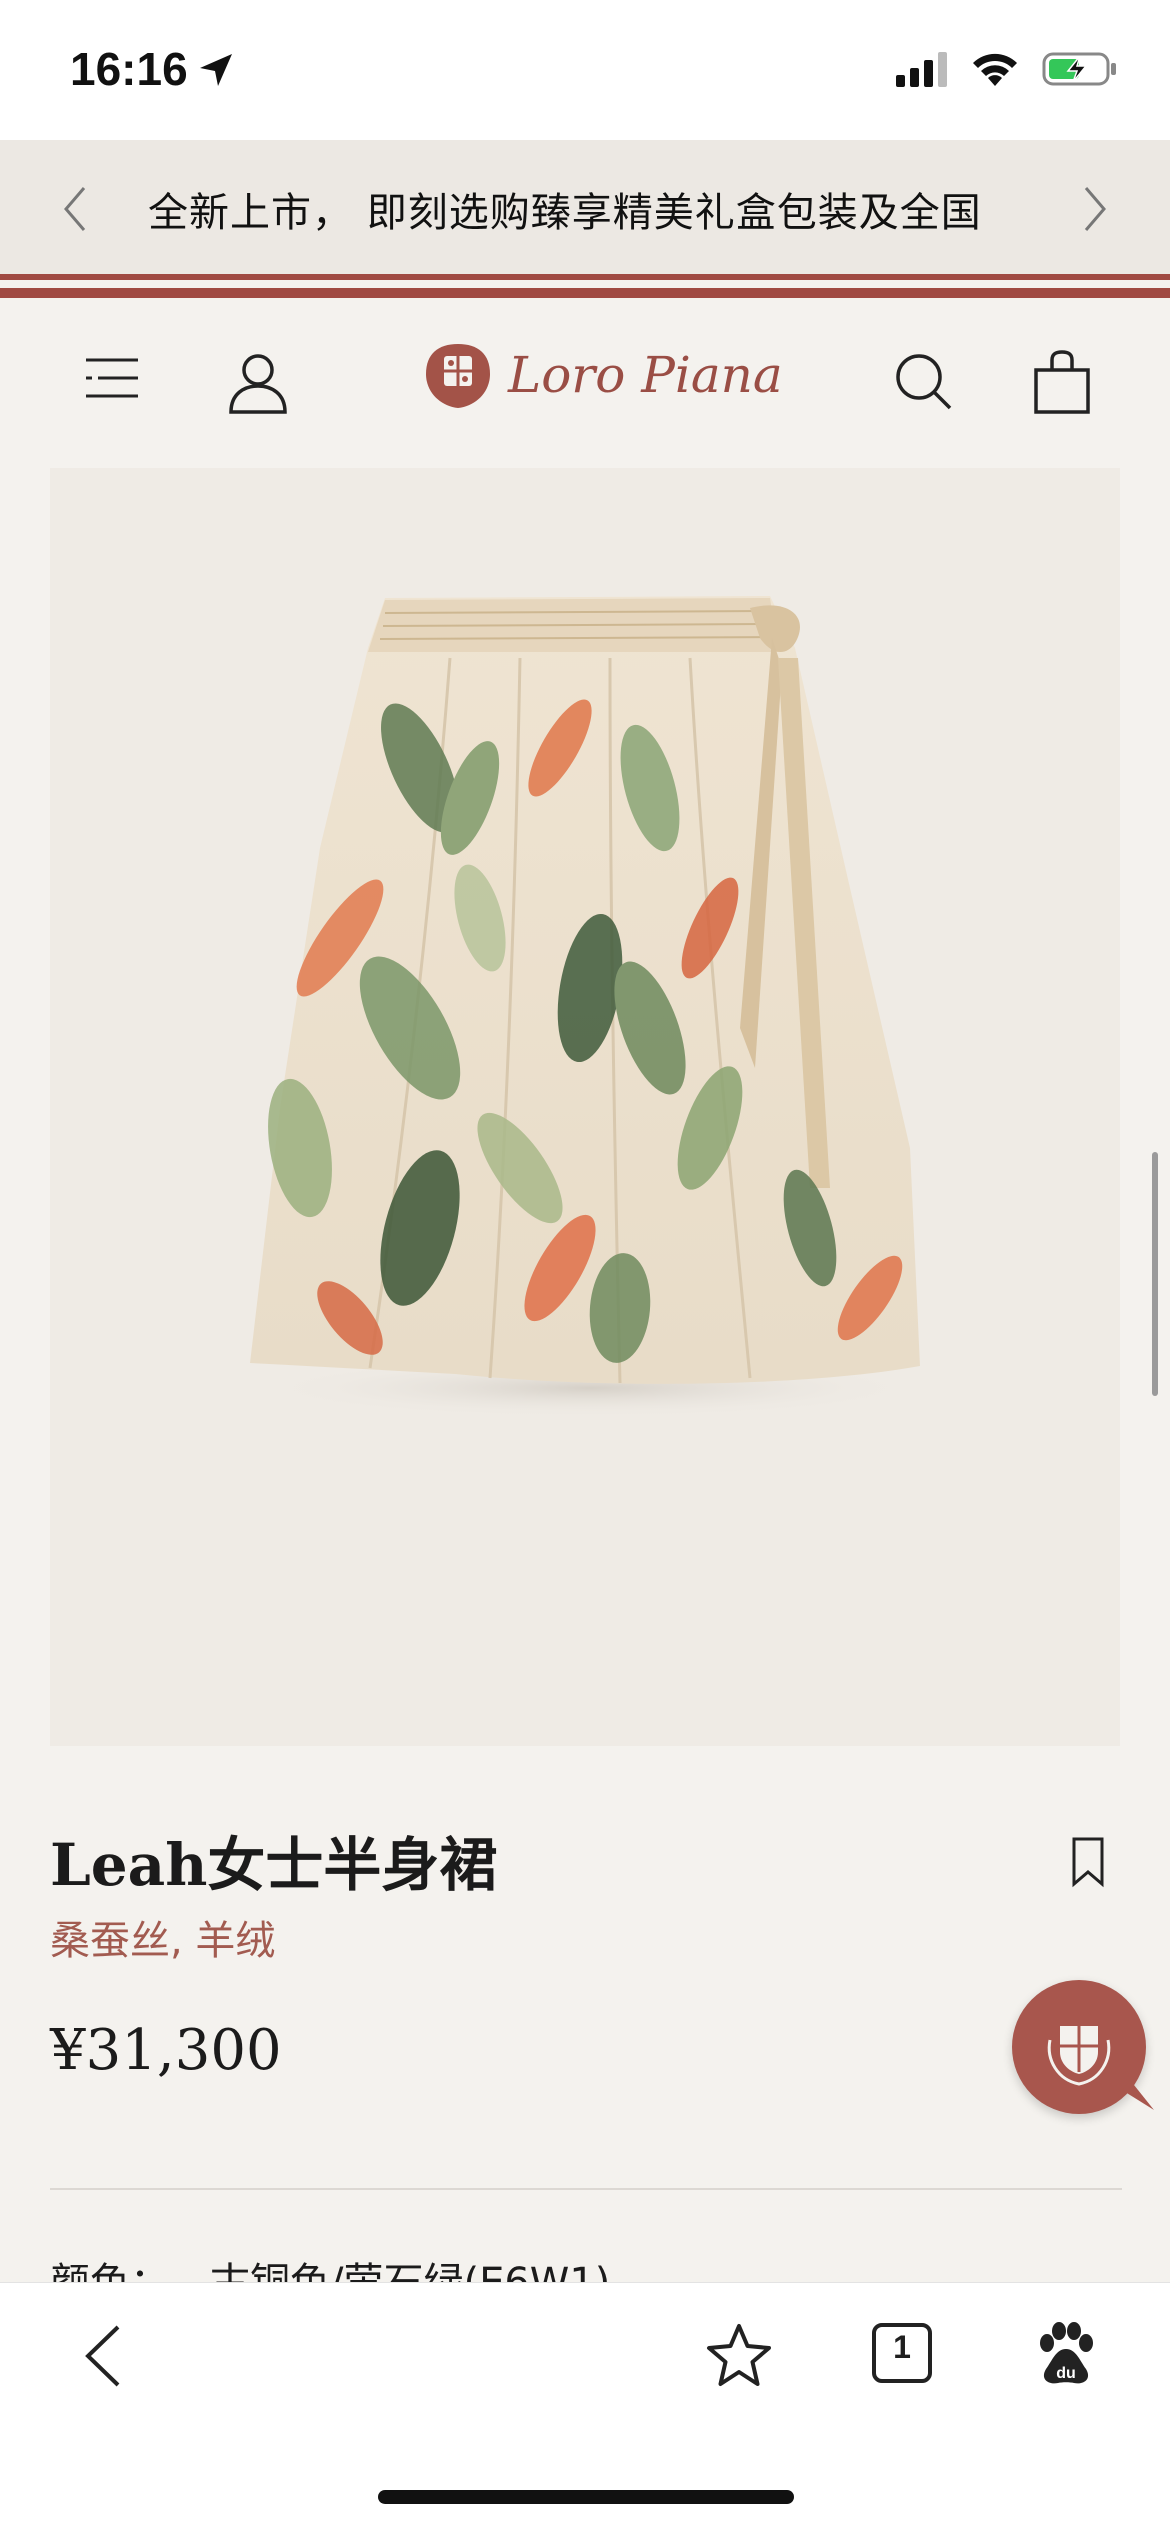 The image size is (1170, 2532). What do you see at coordinates (1095, 211) in the screenshot?
I see `announcement-next-icon` at bounding box center [1095, 211].